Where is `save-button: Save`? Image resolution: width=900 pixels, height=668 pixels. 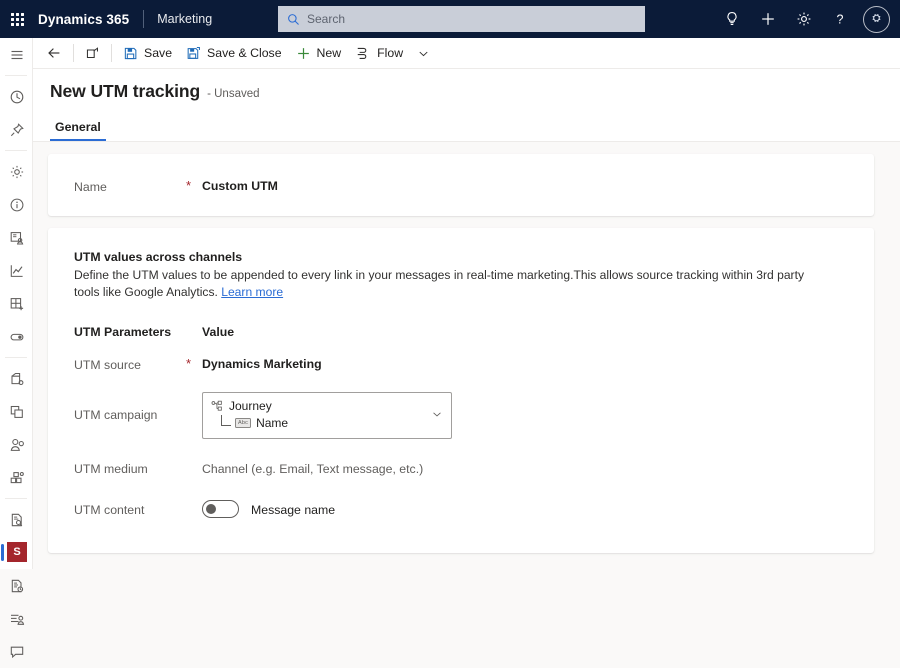 save-button: Save is located at coordinates (147, 53).